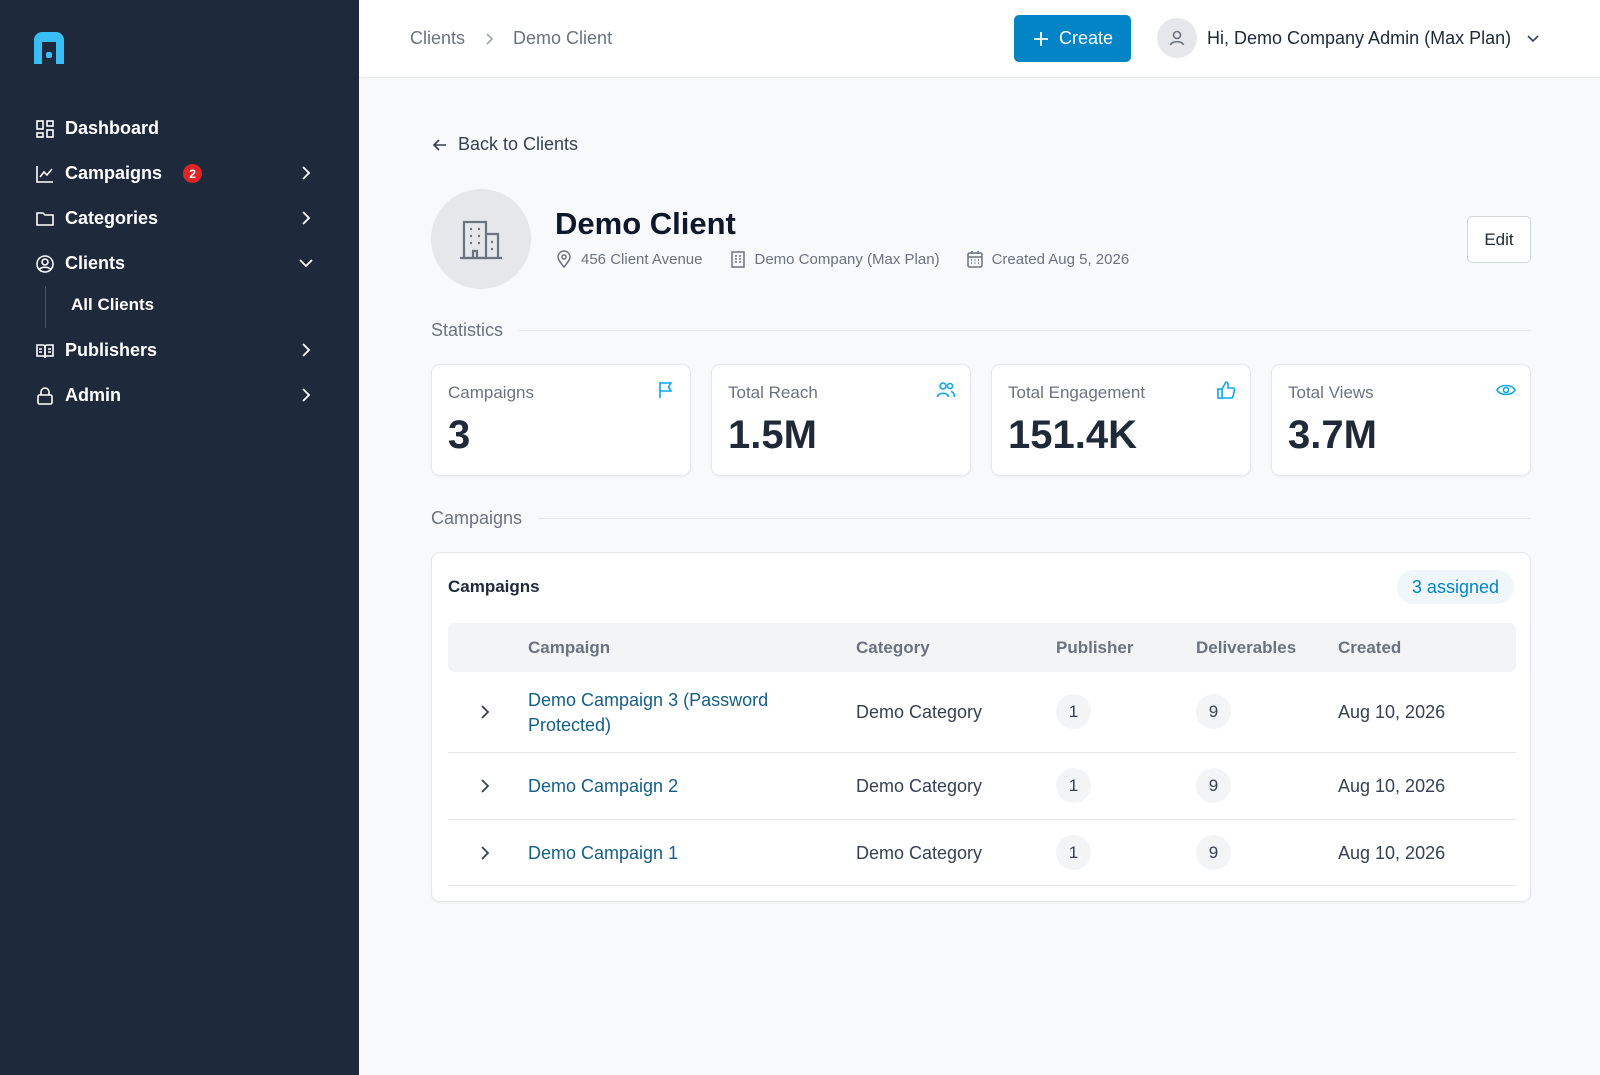 The image size is (1600, 1075). What do you see at coordinates (179, 395) in the screenshot?
I see `sidebar-item-admin: Admin` at bounding box center [179, 395].